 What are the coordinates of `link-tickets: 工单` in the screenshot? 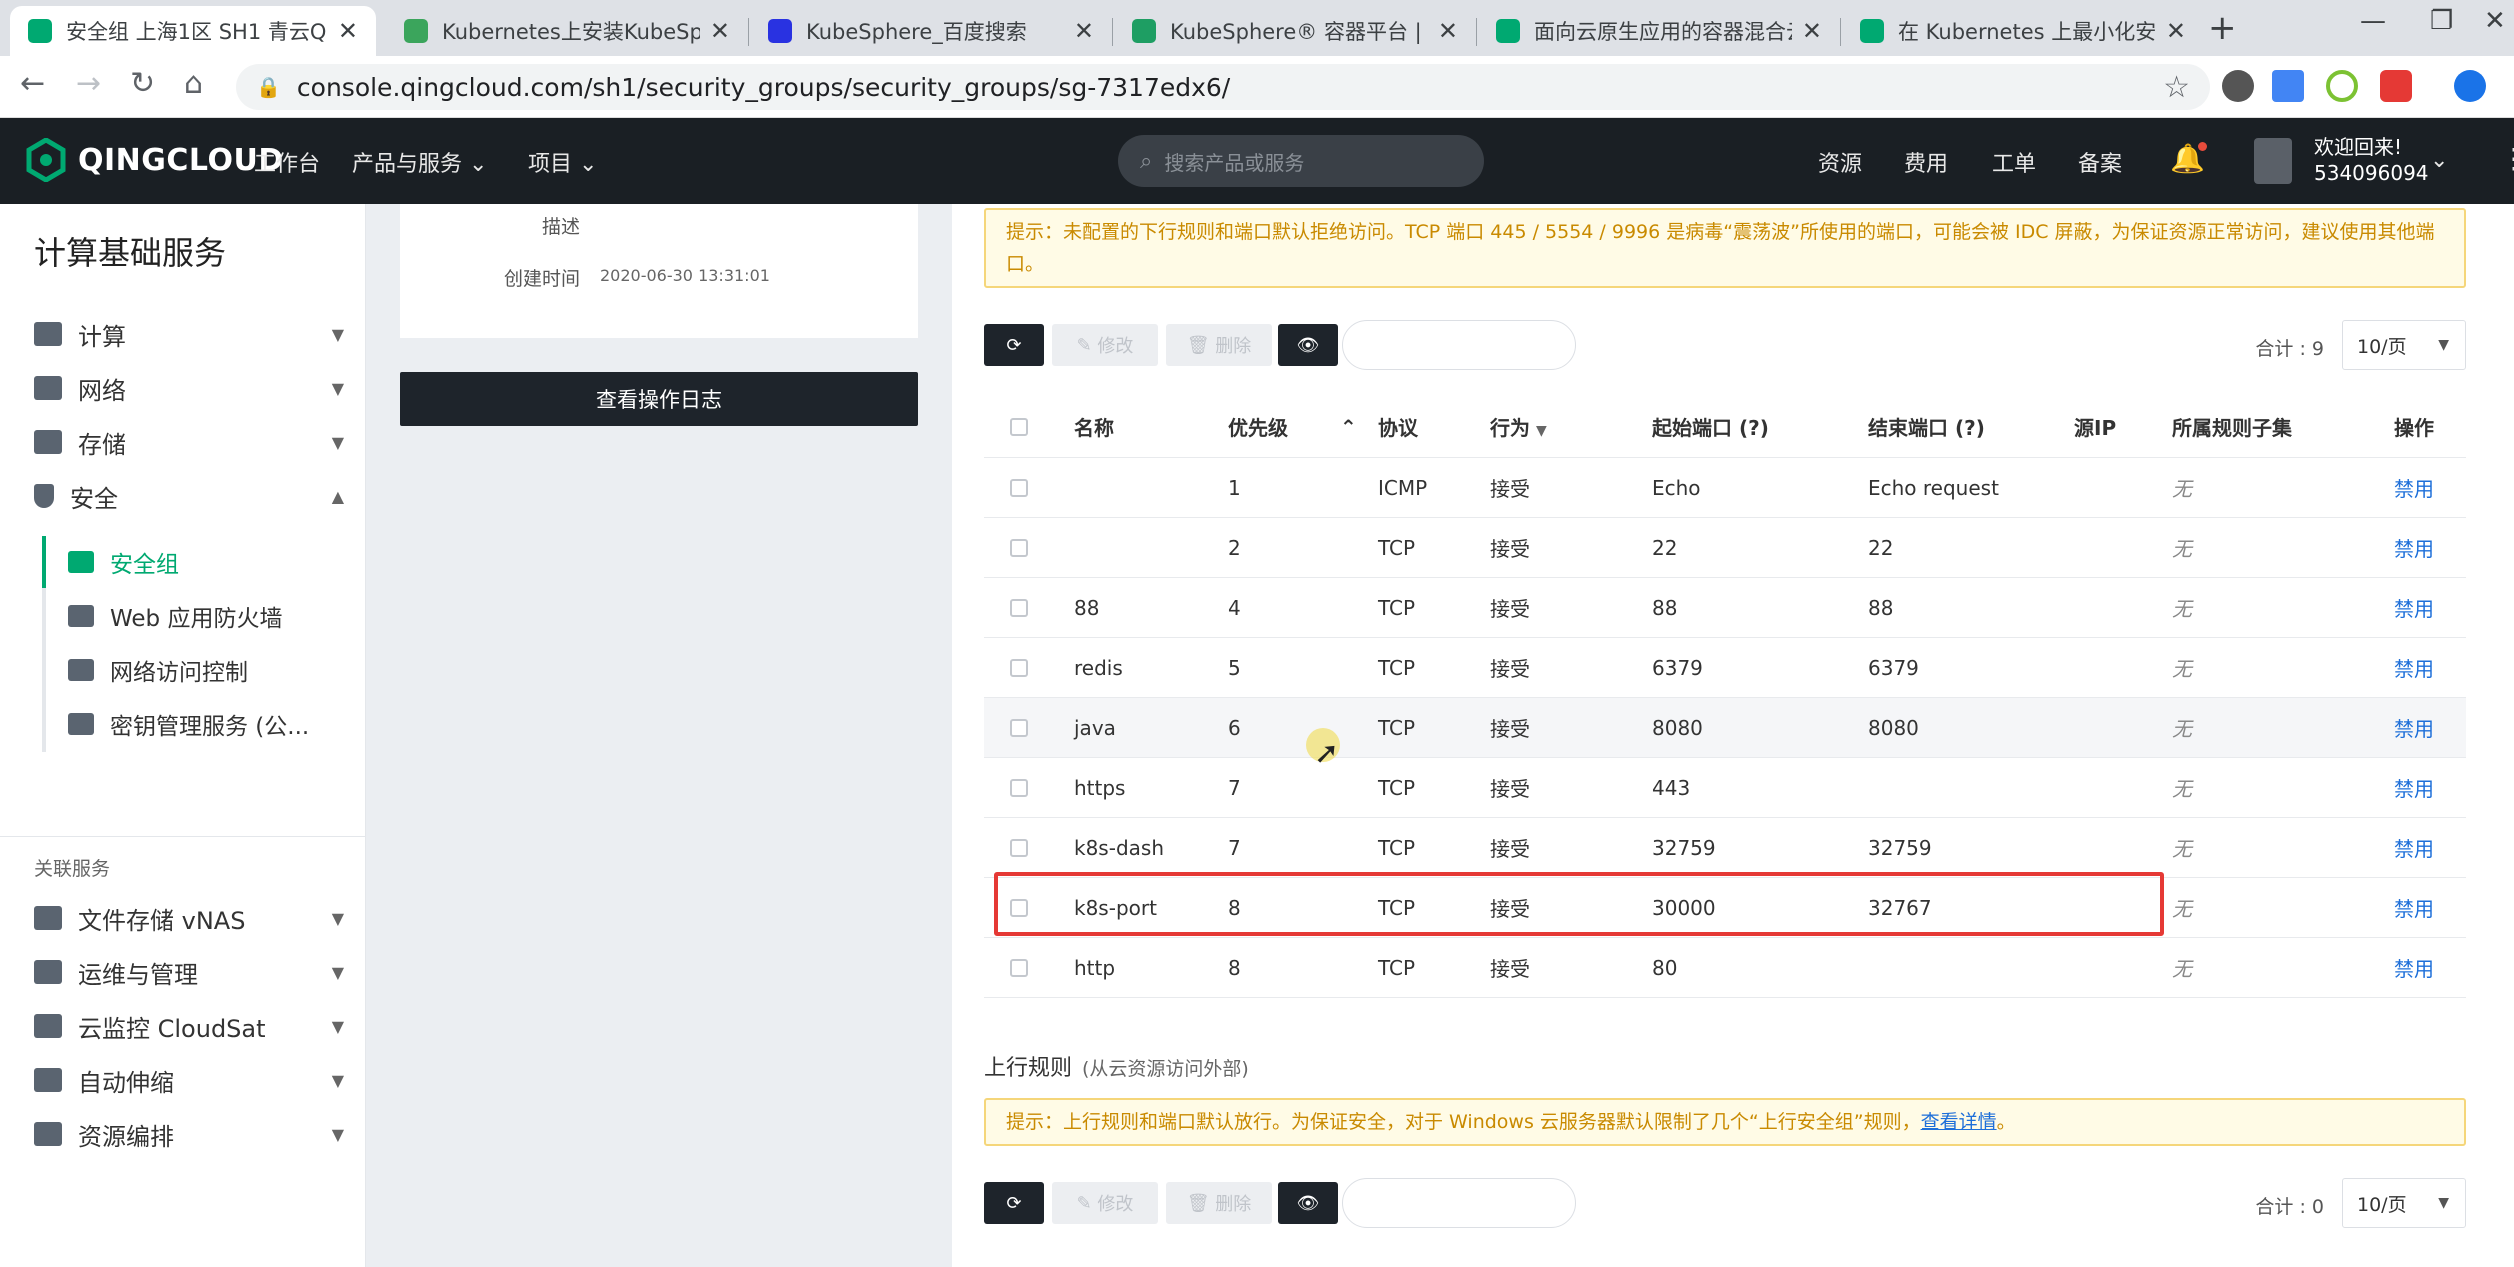 It's located at (2014, 162).